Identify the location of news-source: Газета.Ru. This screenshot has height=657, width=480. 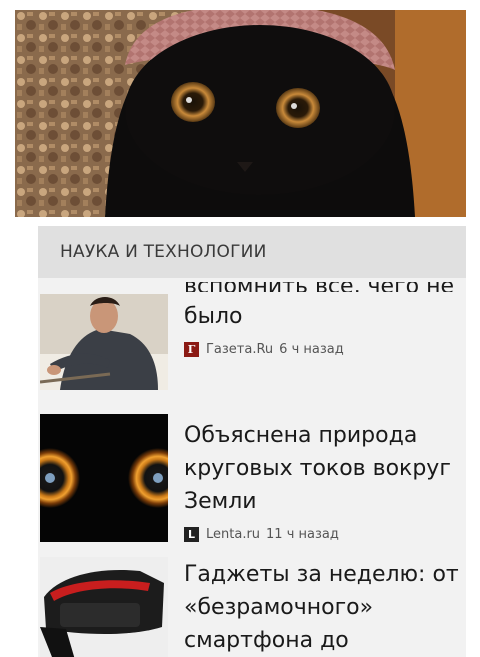
(240, 349).